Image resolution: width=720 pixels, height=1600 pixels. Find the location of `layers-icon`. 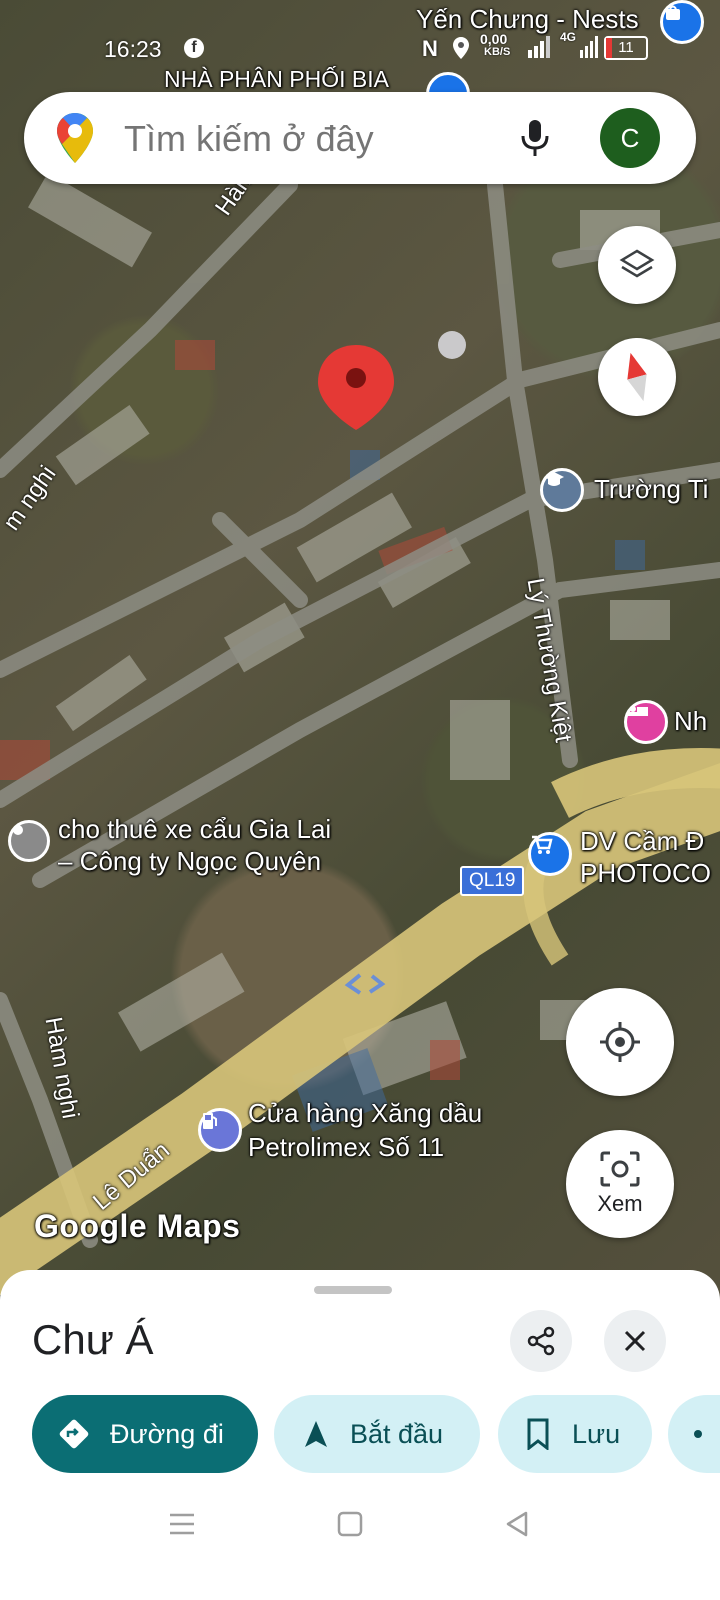

layers-icon is located at coordinates (637, 263).